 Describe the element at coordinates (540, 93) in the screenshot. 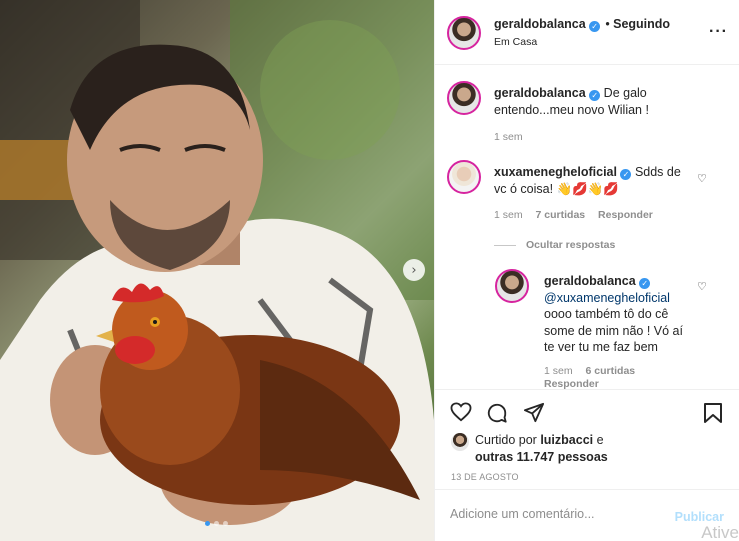

I see `caption-username: geraldobalanca` at that location.